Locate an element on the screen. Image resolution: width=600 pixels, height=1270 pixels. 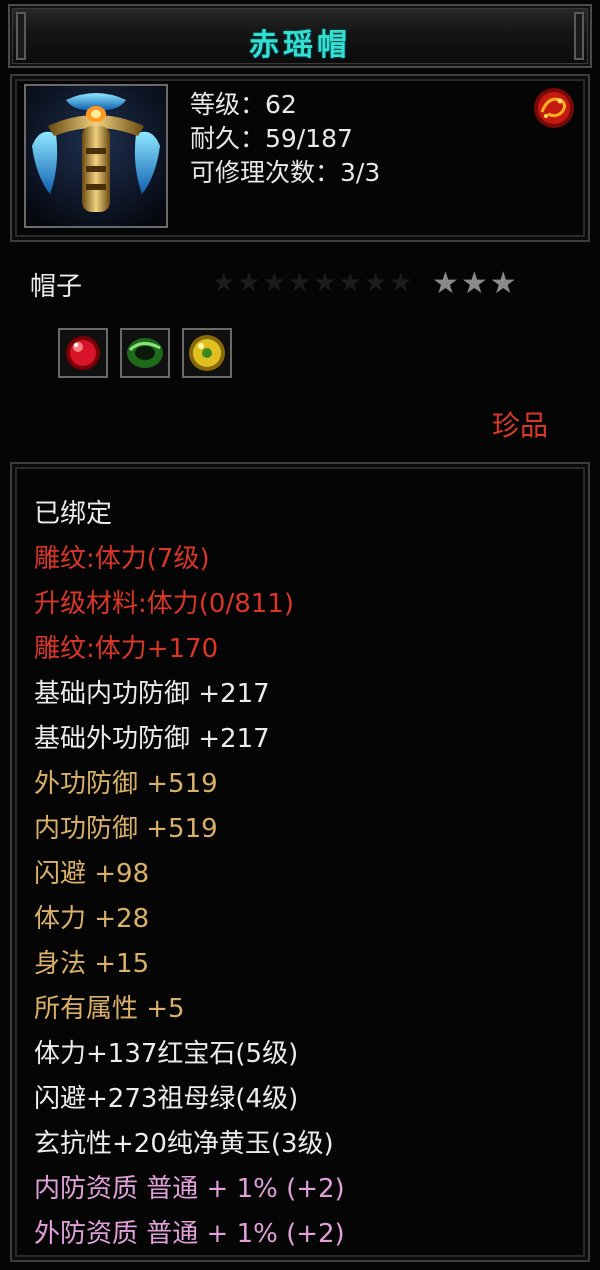
level-stat: 等级：62 is located at coordinates (243, 104).